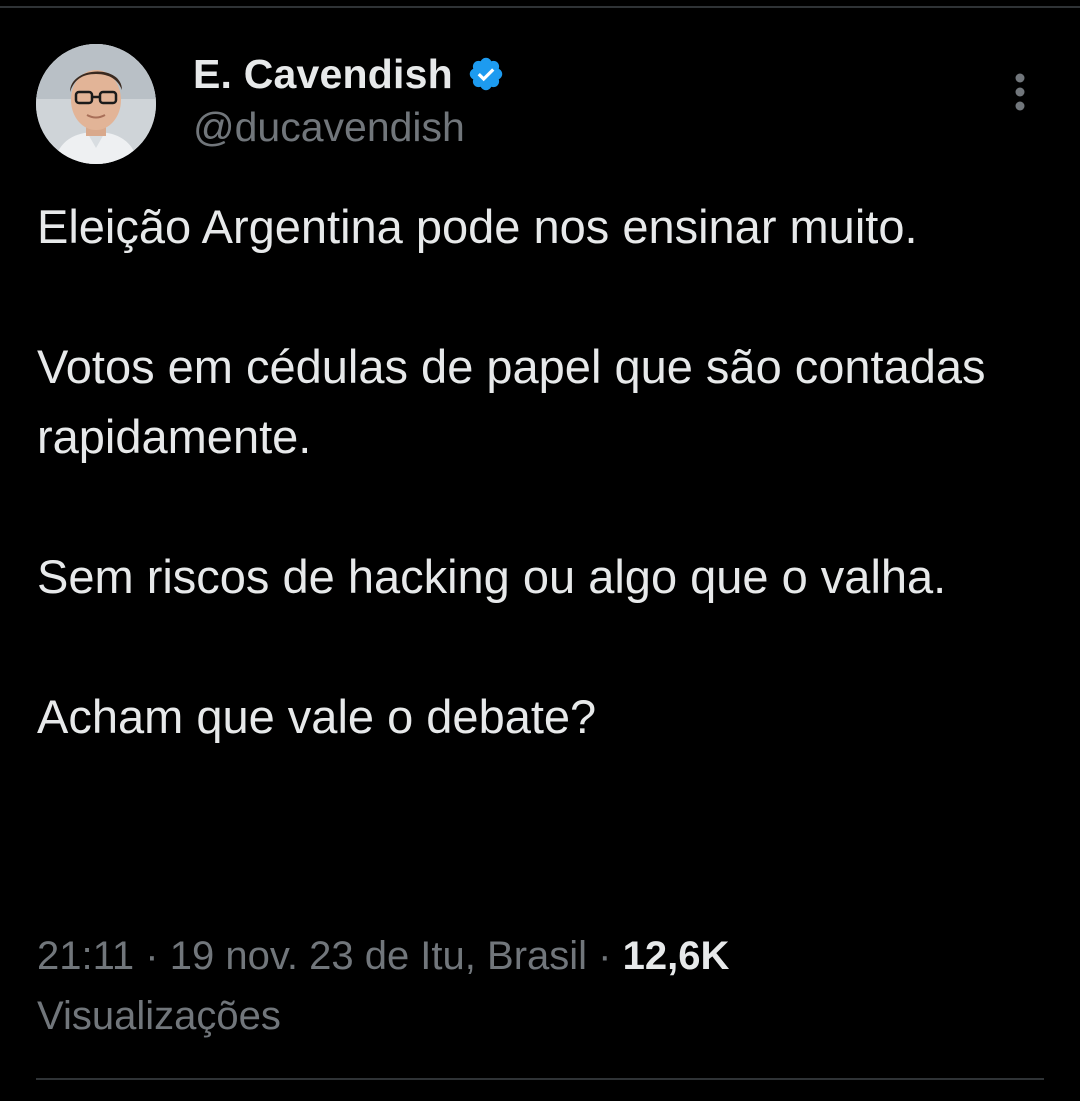 This screenshot has height=1101, width=1080. I want to click on tweet-date: 19 nov. 23, so click(262, 956).